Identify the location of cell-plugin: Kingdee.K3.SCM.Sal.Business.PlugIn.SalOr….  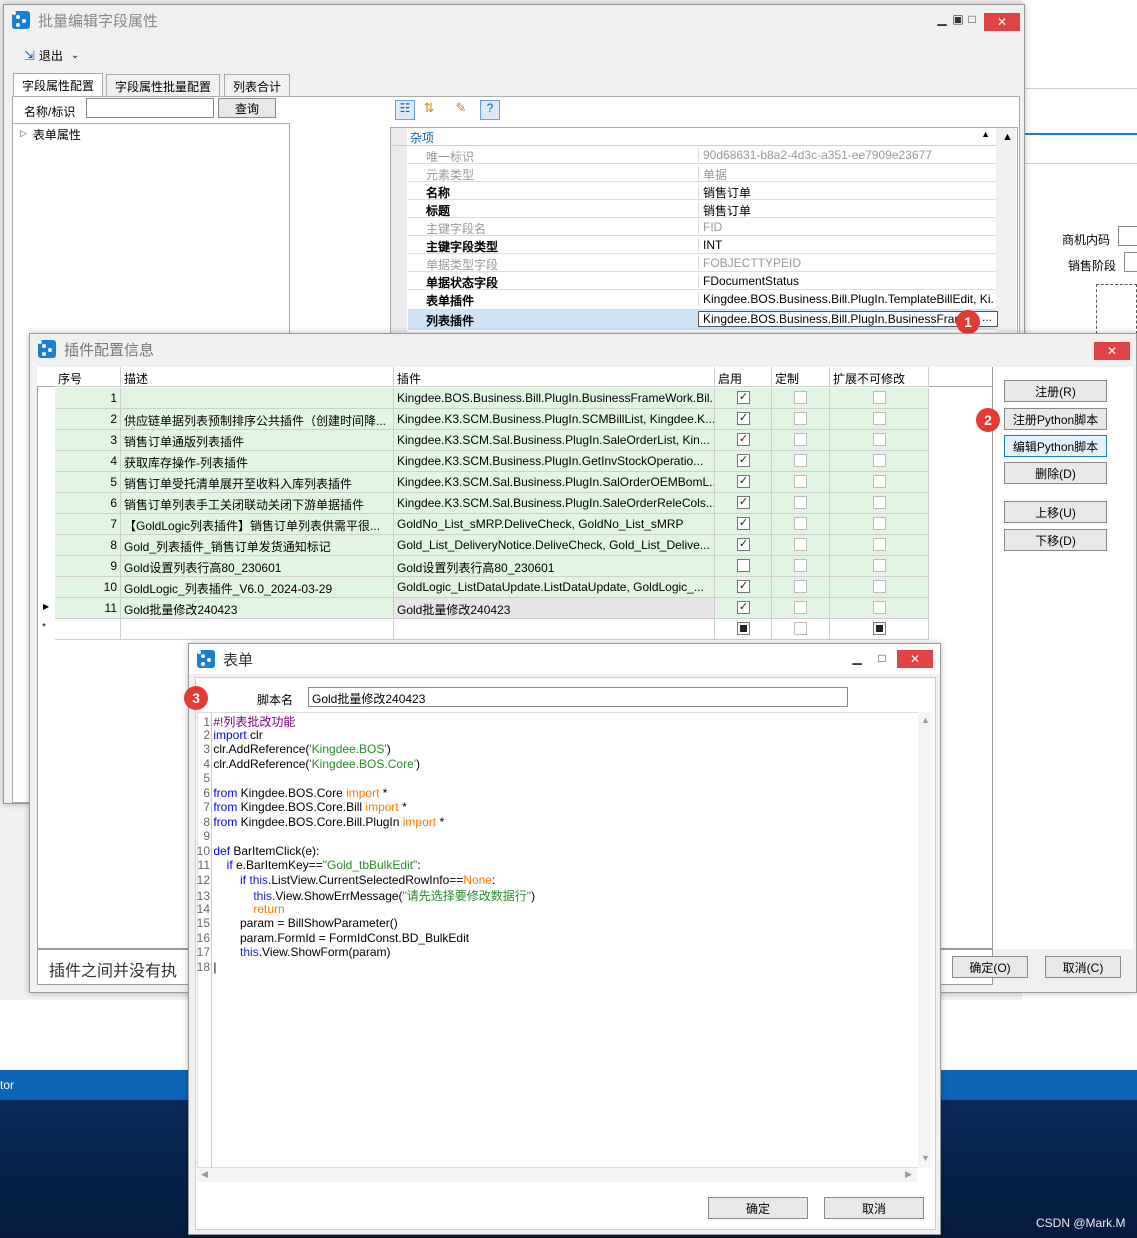
(554, 482).